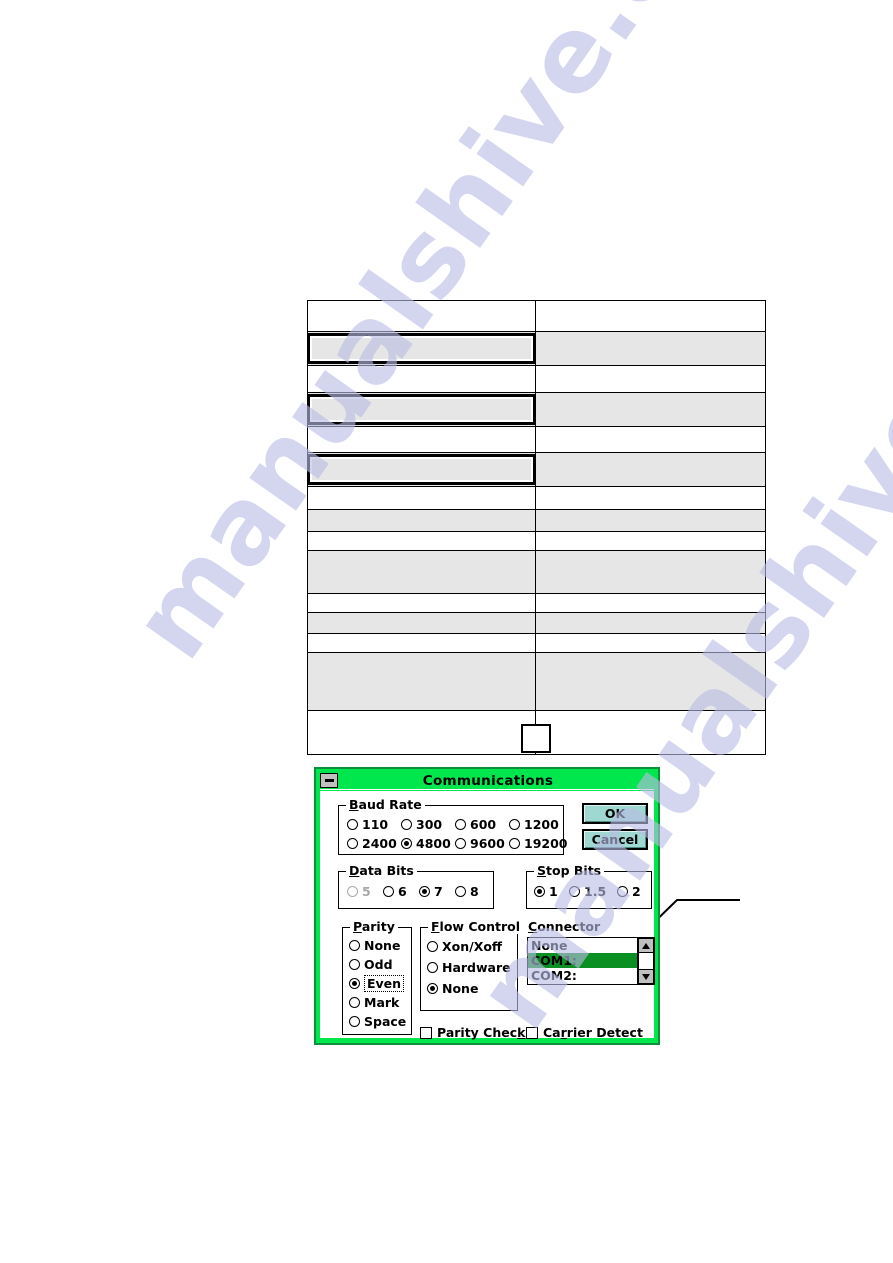  What do you see at coordinates (646, 945) in the screenshot?
I see `arrow-up-icon` at bounding box center [646, 945].